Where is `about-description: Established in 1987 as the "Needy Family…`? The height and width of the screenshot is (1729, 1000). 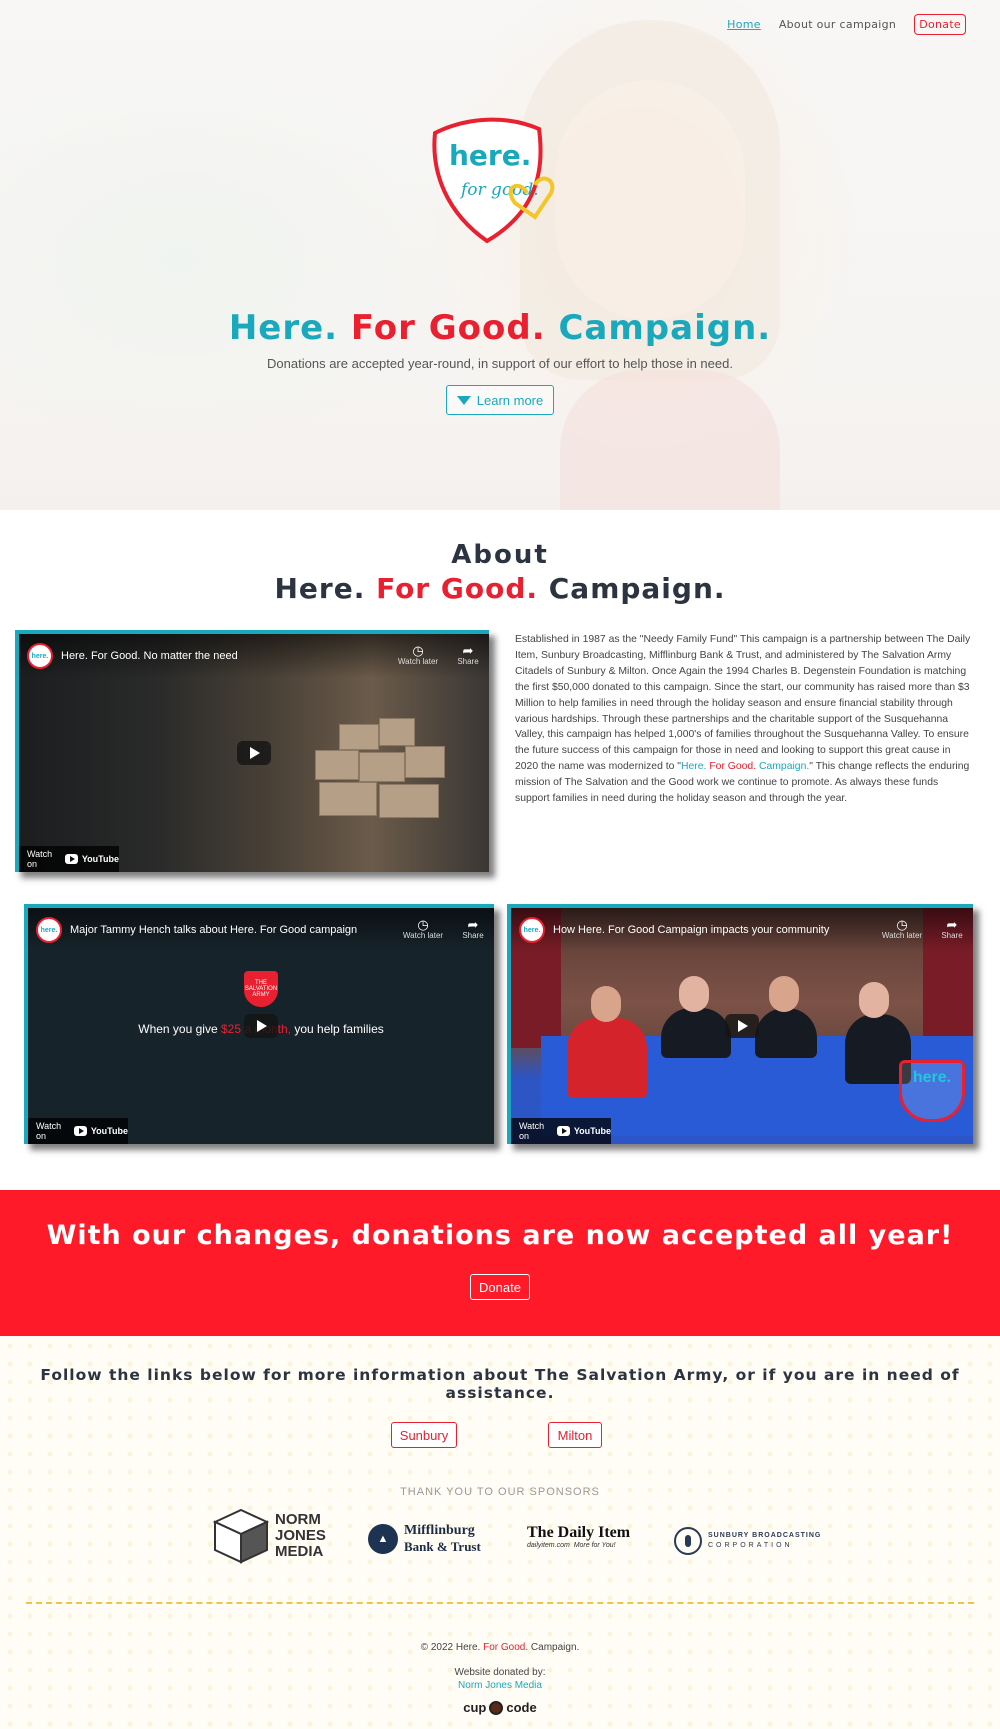 about-description: Established in 1987 as the "Needy Family… is located at coordinates (745, 719).